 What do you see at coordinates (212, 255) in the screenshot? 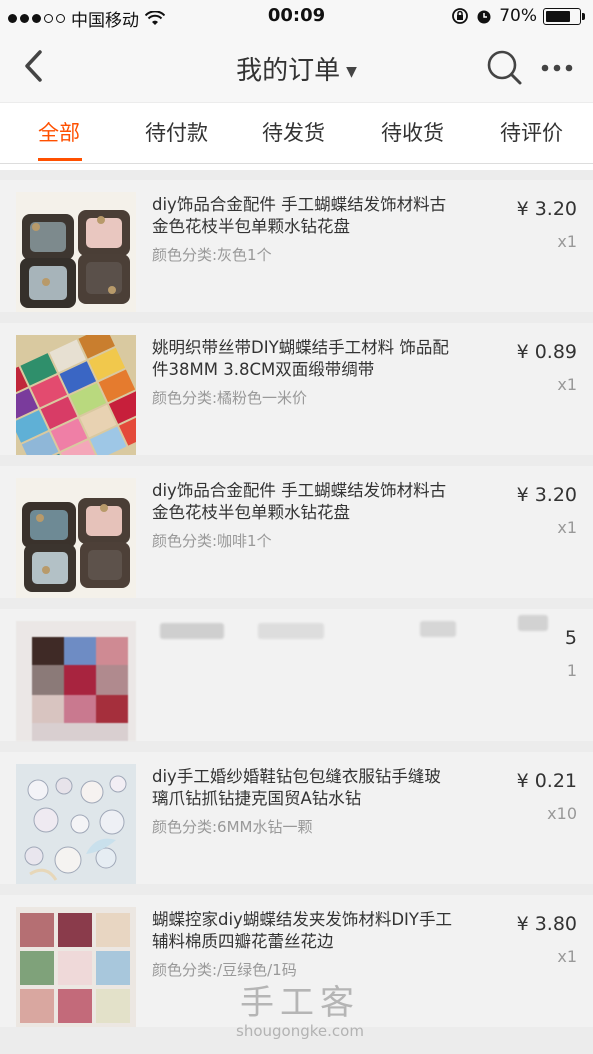
I see `item-variant: 颜色分类:灰色1个` at bounding box center [212, 255].